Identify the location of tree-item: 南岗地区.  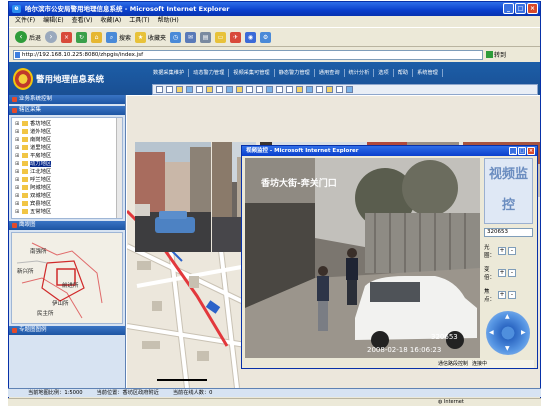
(68, 140).